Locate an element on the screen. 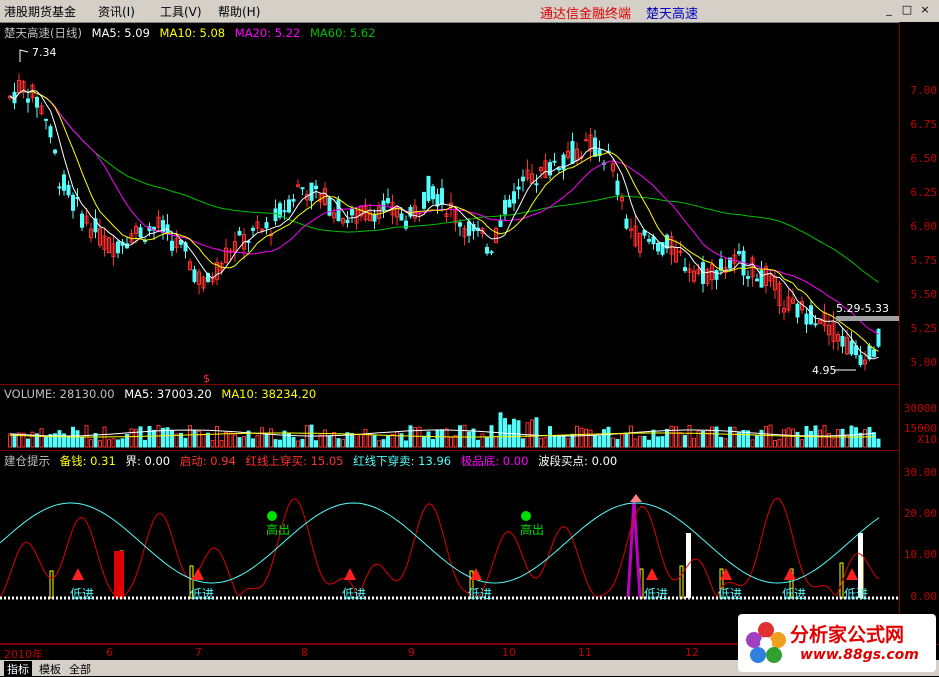 The width and height of the screenshot is (939, 677). indicator-red-bar is located at coordinates (119, 574).